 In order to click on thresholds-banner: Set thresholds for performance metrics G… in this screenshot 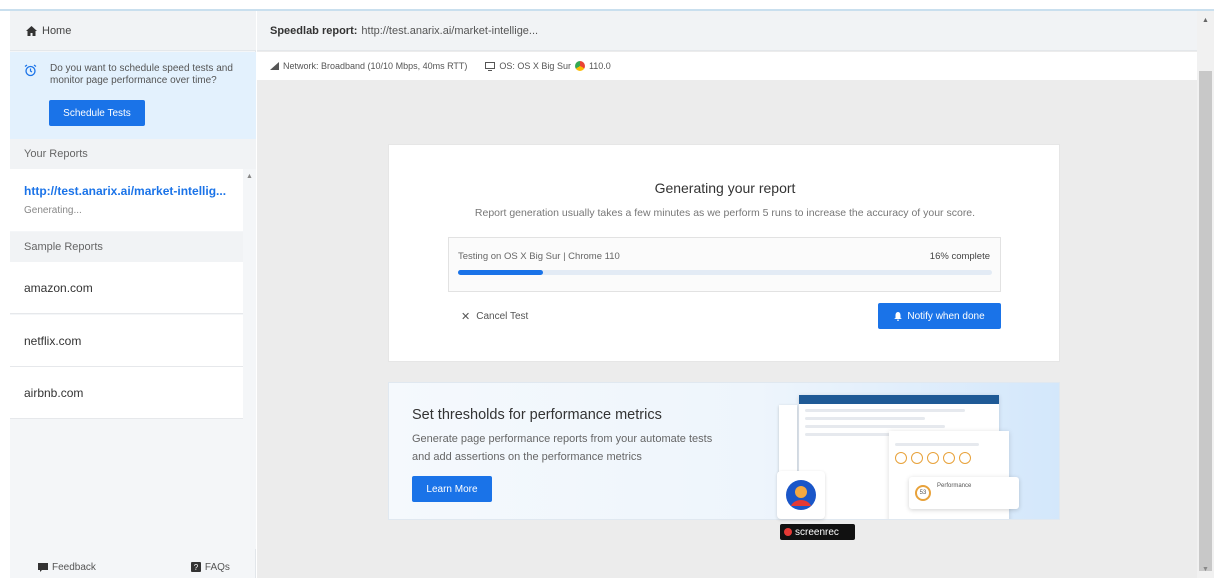, I will do `click(724, 451)`.